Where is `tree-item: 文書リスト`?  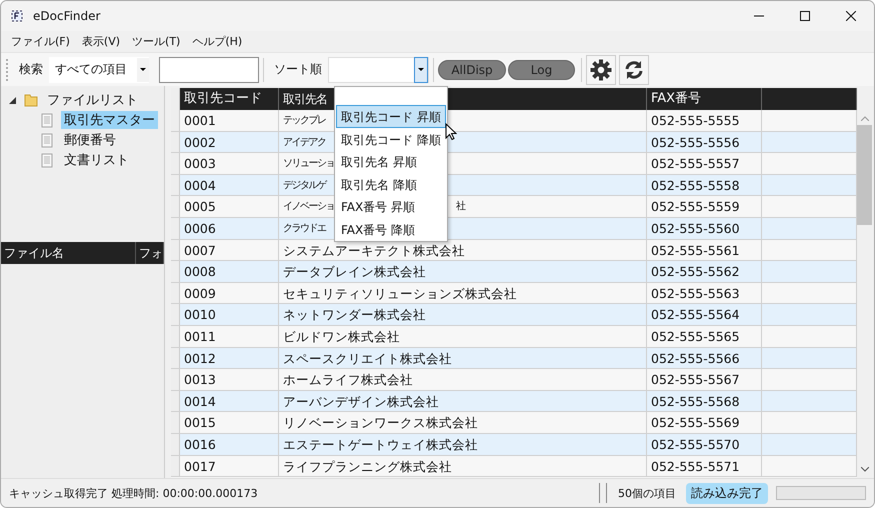 tree-item: 文書リスト is located at coordinates (96, 160).